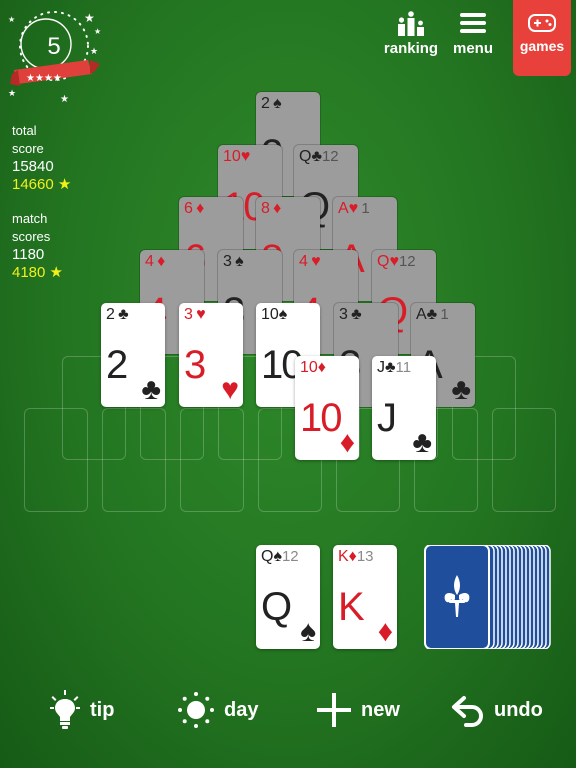  I want to click on games-button: games, so click(542, 38).